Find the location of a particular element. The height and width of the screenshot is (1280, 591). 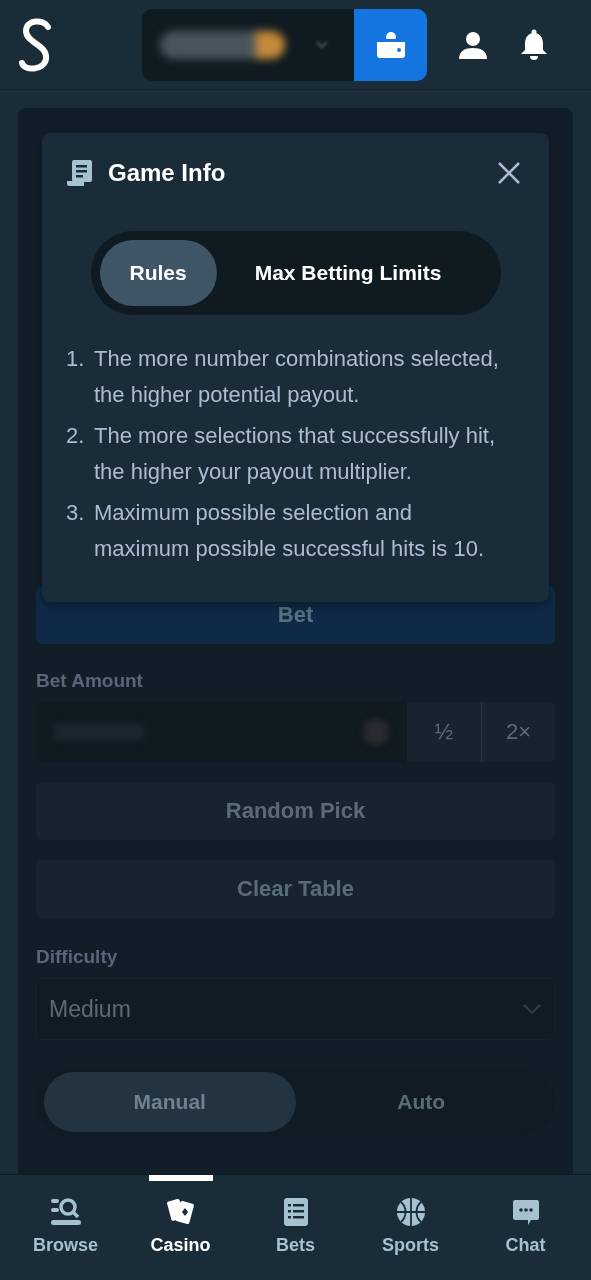

mode-tab: Manual is located at coordinates (170, 1102).